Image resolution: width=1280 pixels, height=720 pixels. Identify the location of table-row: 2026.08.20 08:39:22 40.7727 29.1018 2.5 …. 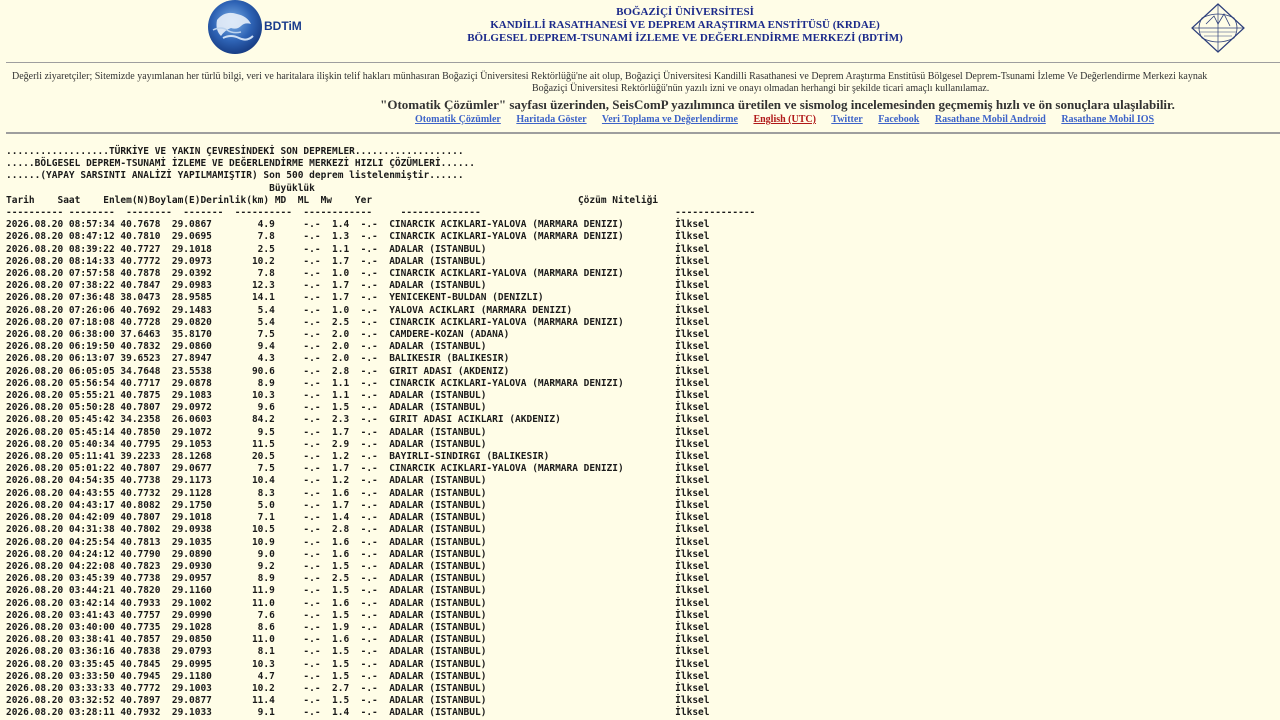
(363, 249).